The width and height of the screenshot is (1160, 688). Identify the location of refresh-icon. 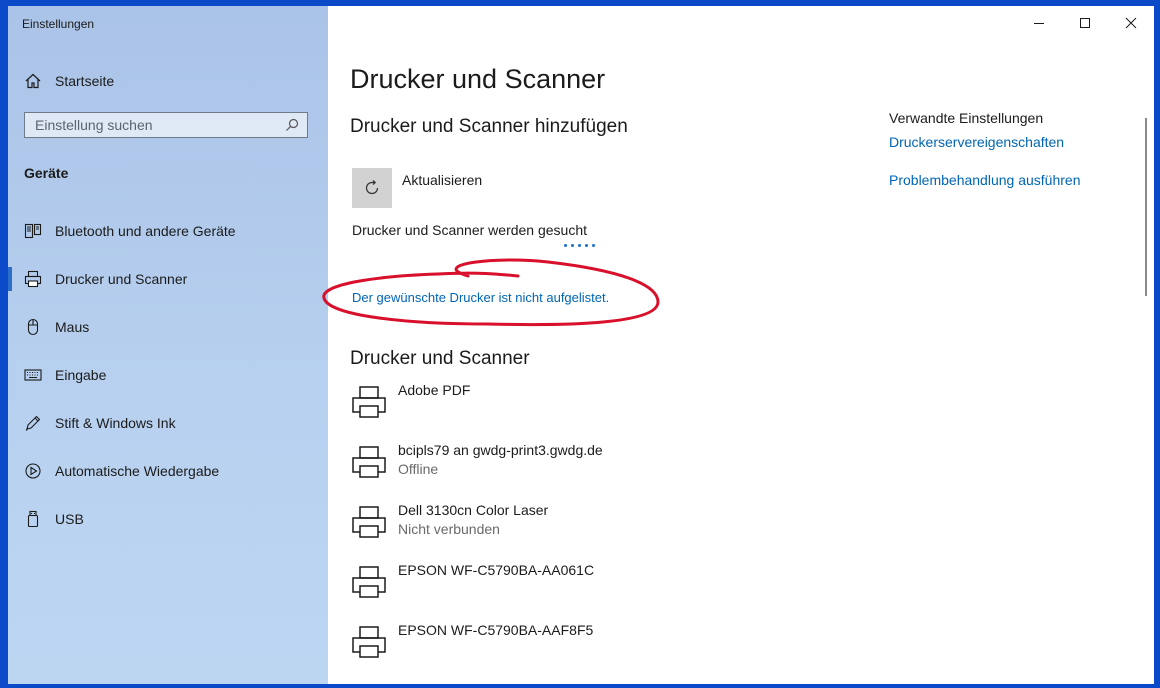
(372, 187).